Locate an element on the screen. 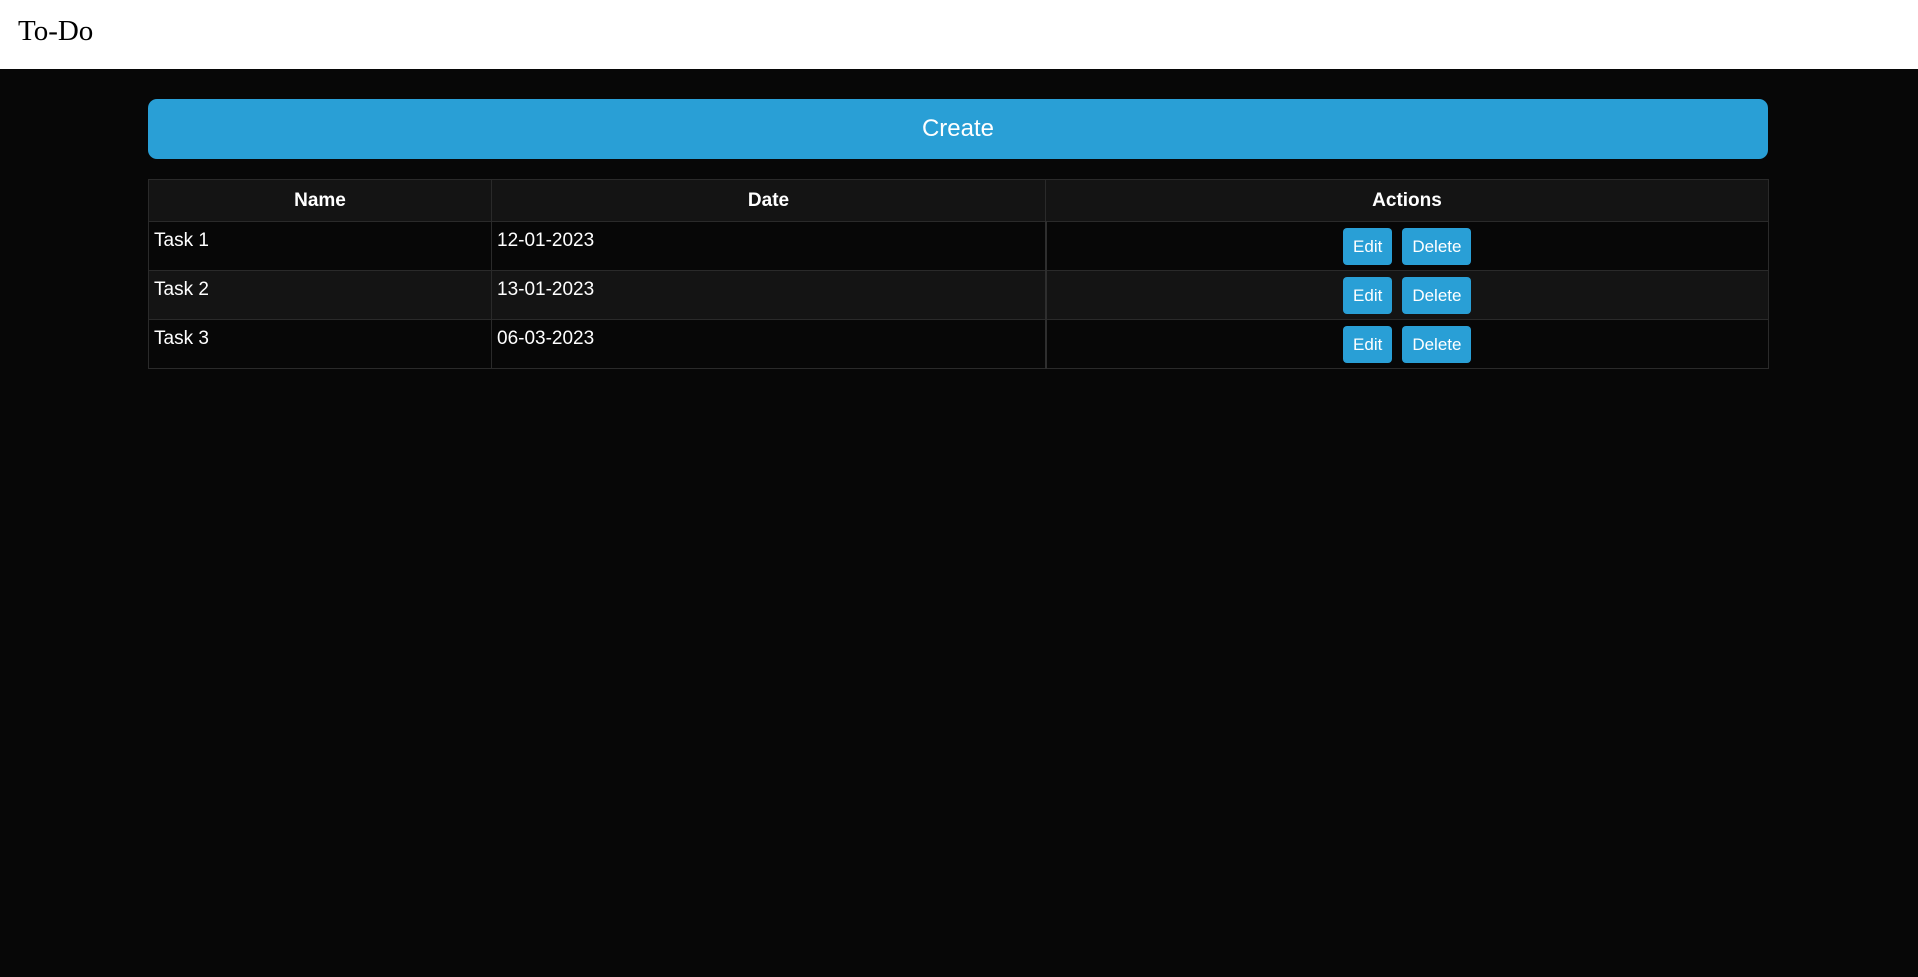 This screenshot has height=977, width=1918. column-header-actions: Actions is located at coordinates (1407, 200).